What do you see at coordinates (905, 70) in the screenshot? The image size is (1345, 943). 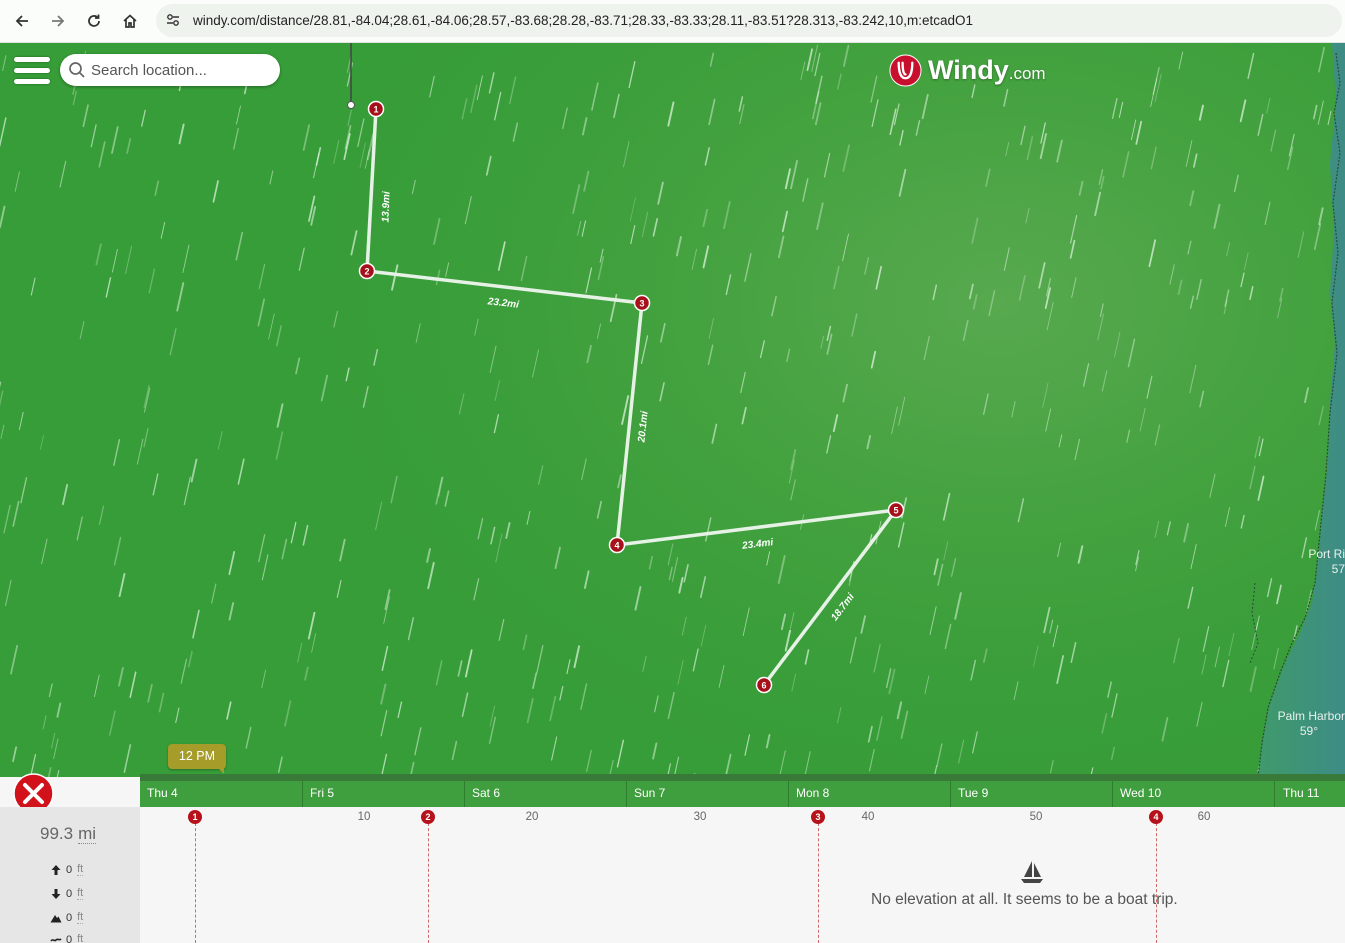 I see `windy-logo-icon` at bounding box center [905, 70].